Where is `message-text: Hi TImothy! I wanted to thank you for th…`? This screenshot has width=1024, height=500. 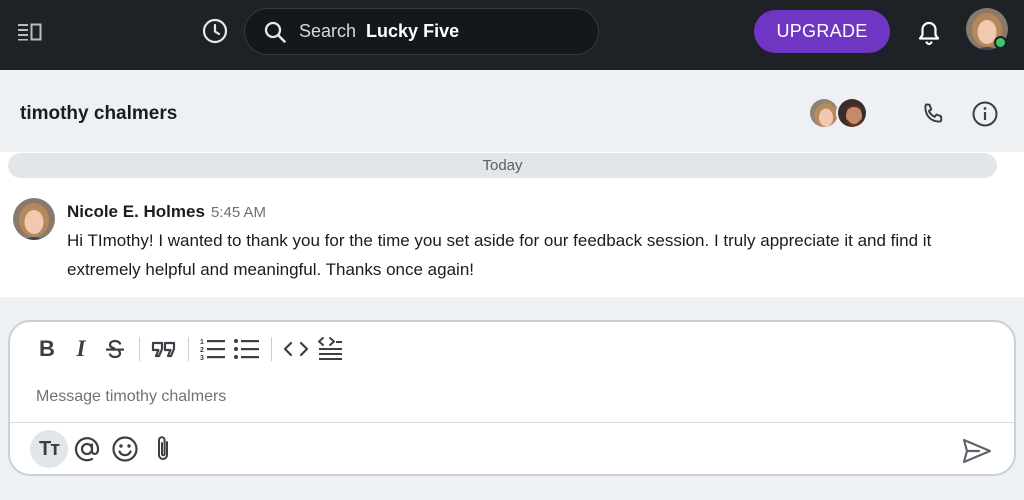
message-text: Hi TImothy! I wanted to thank you for th… is located at coordinates (499, 255).